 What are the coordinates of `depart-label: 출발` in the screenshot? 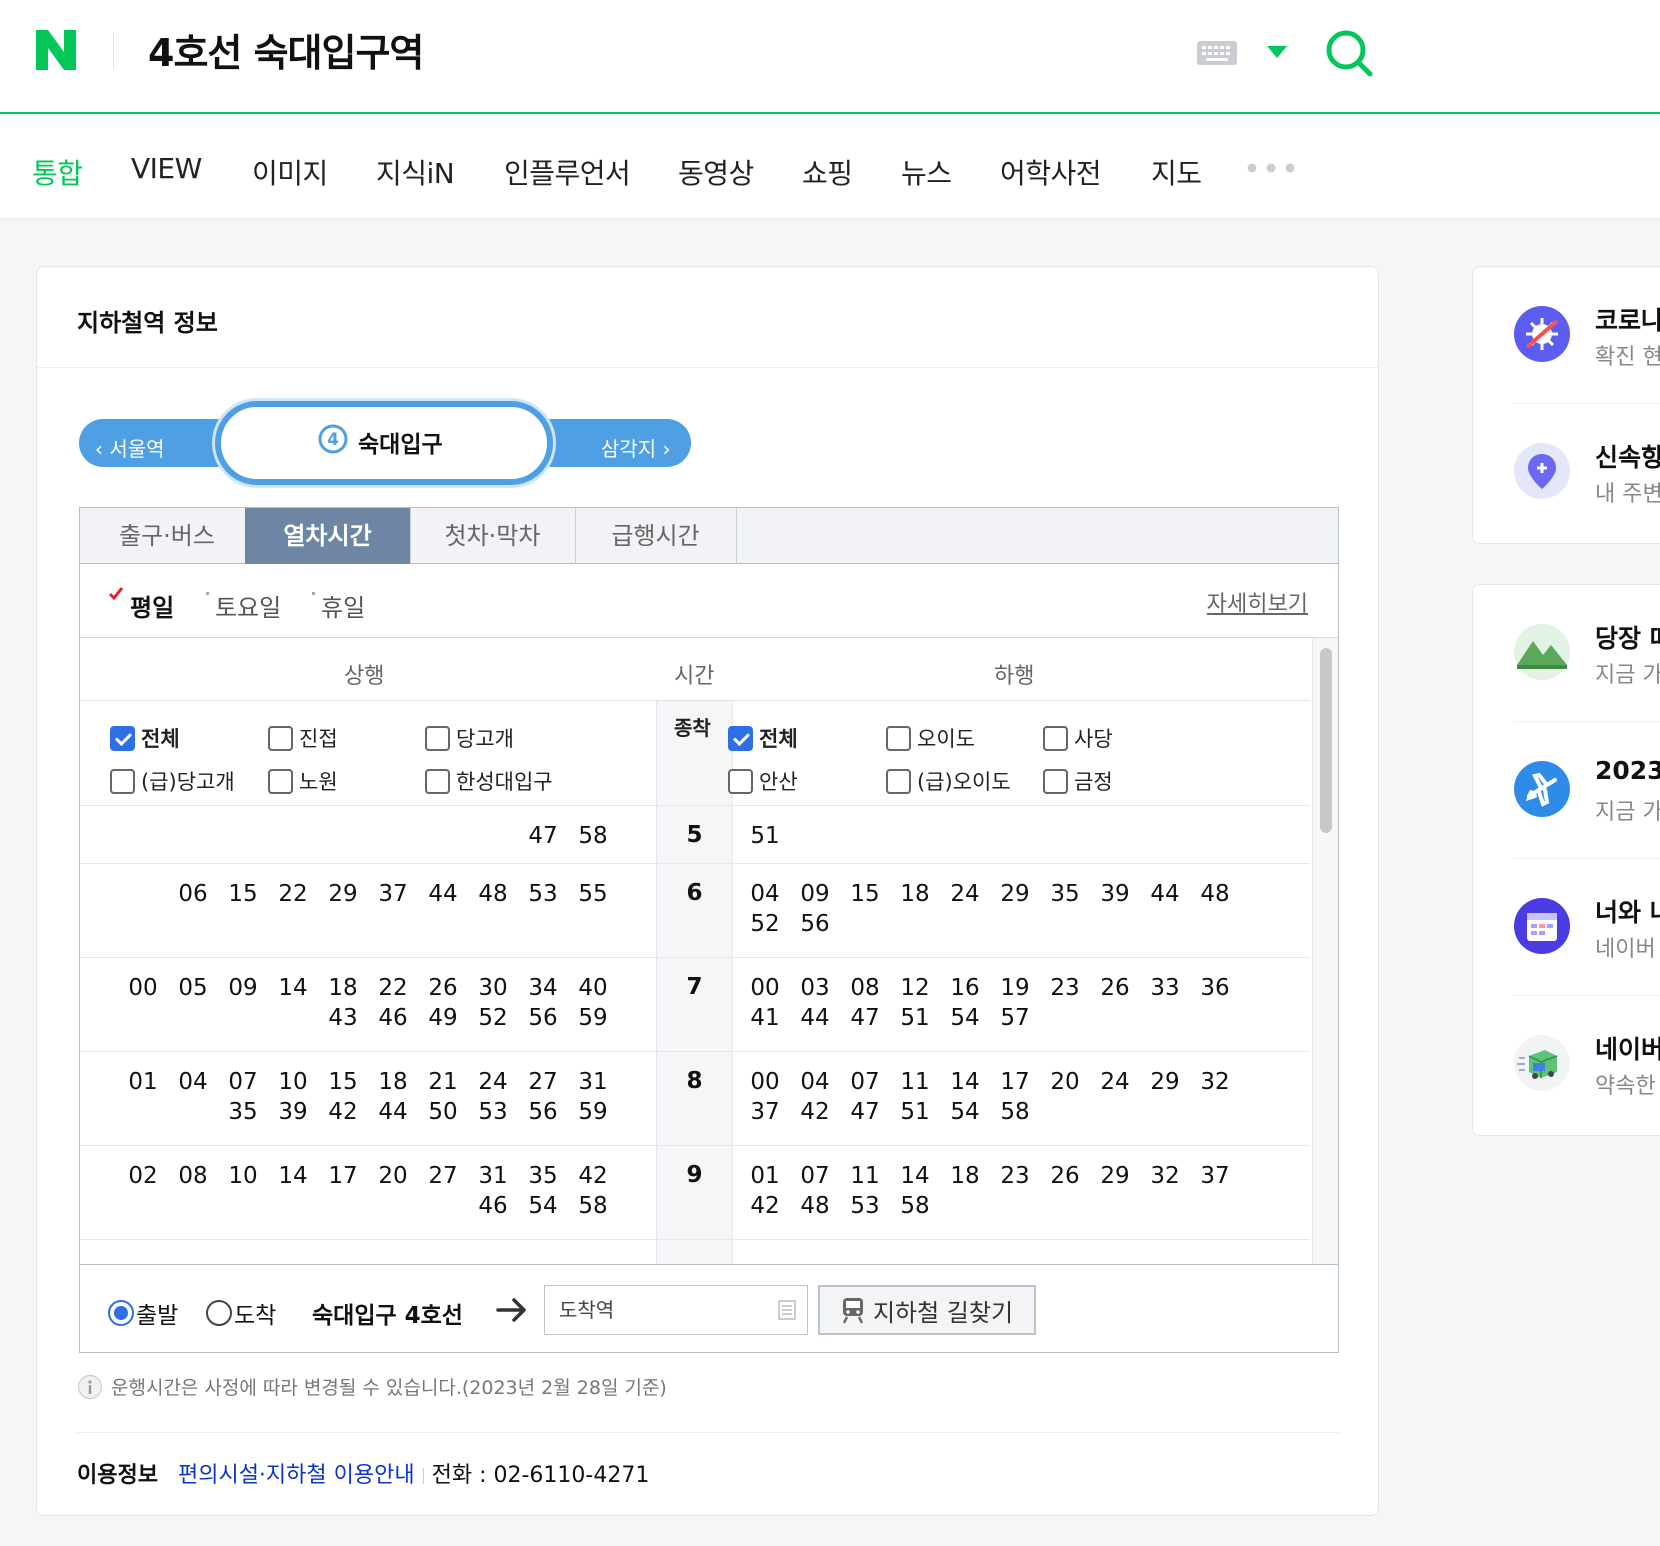 It's located at (157, 1316).